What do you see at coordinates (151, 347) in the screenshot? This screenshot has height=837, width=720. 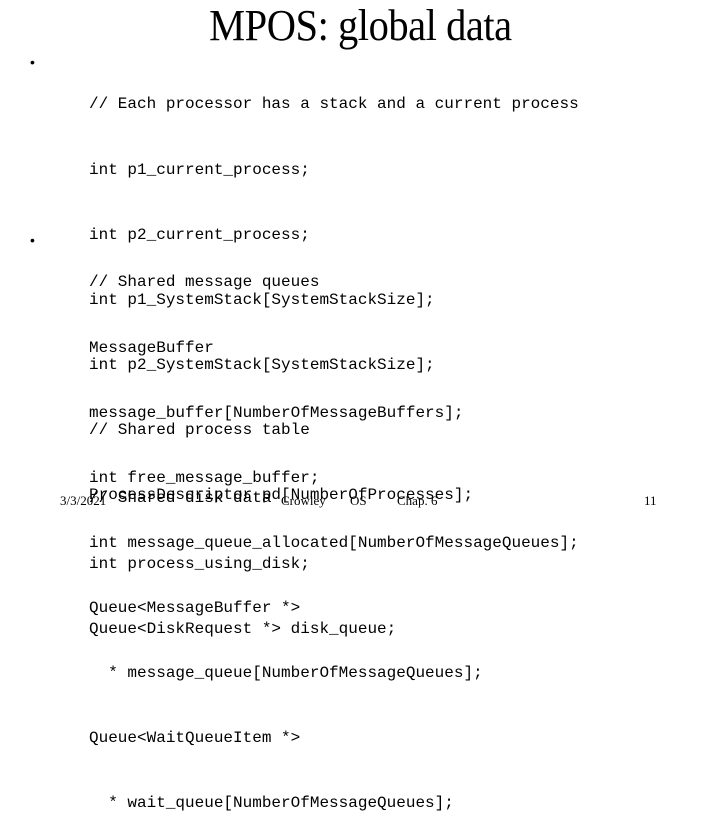 I see `code-line: MessageBuffer` at bounding box center [151, 347].